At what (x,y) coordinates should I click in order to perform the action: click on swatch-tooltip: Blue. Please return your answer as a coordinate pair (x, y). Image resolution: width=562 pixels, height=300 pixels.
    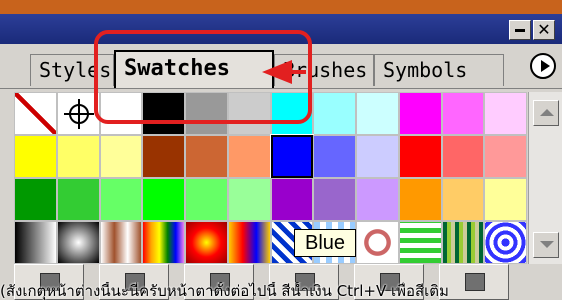
    Looking at the image, I should click on (325, 243).